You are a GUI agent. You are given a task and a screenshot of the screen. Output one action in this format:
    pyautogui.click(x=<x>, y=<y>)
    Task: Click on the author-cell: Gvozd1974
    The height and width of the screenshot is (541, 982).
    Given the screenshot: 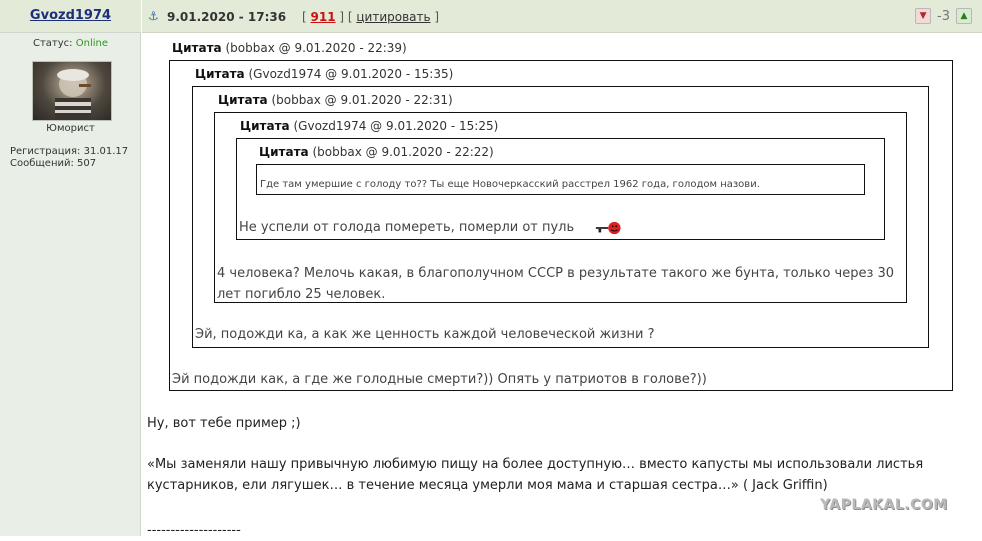 What is the action you would take?
    pyautogui.click(x=70, y=16)
    